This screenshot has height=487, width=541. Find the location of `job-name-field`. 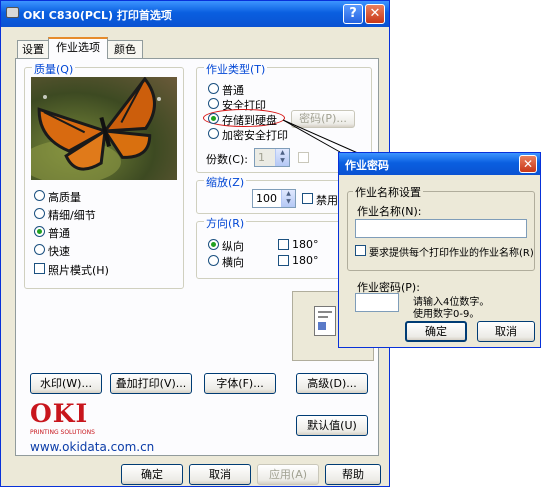

job-name-field is located at coordinates (441, 228).